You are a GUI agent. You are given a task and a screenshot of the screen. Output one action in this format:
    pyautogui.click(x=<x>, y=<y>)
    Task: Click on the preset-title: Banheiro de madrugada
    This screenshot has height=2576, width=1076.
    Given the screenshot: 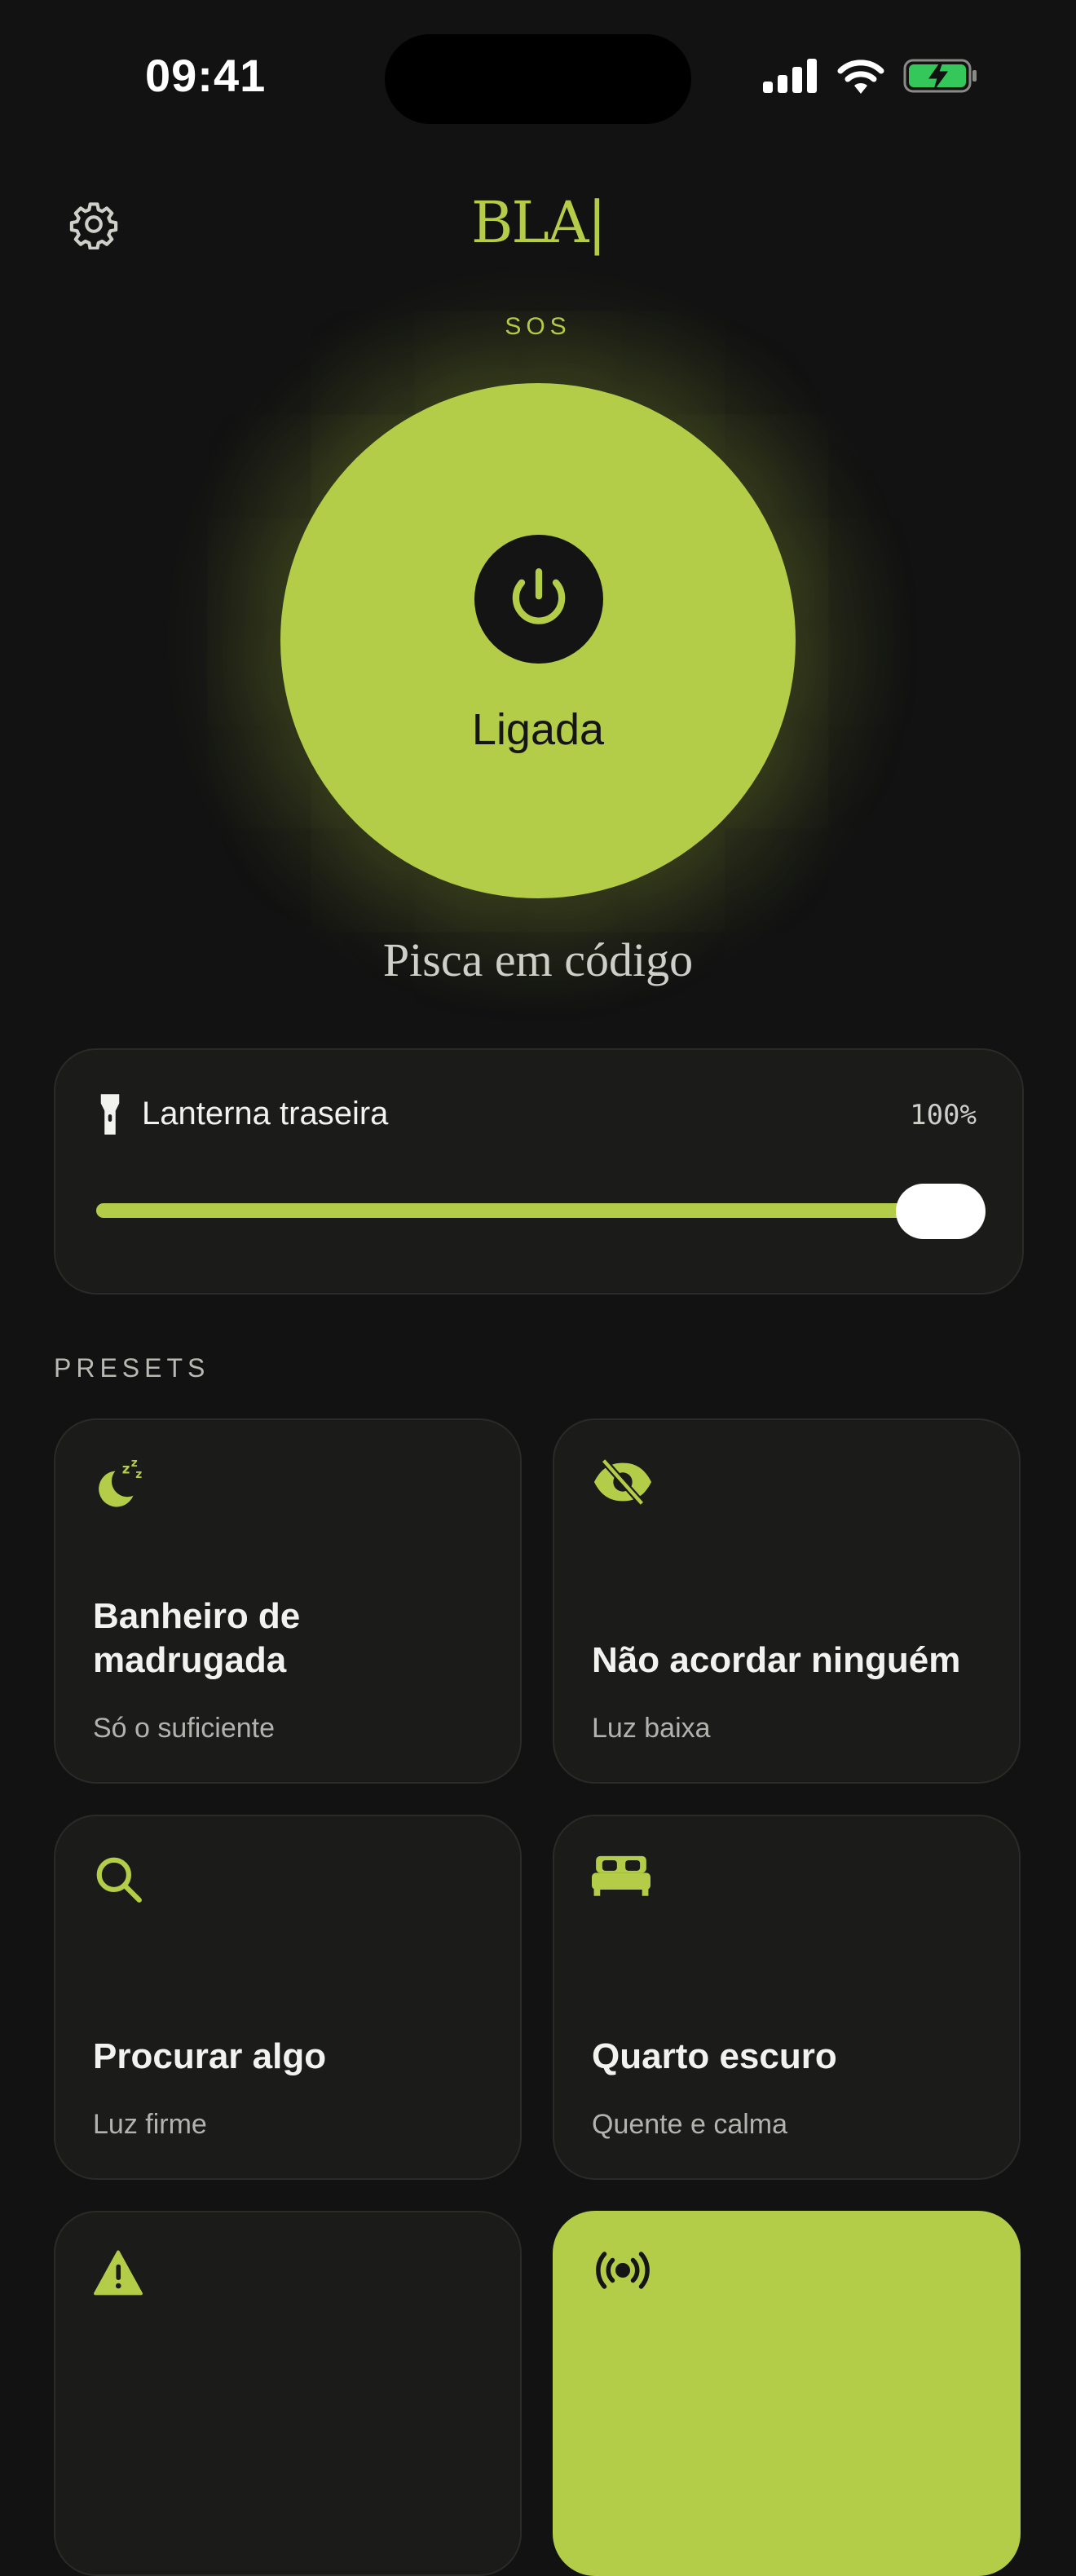 What is the action you would take?
    pyautogui.click(x=197, y=1638)
    